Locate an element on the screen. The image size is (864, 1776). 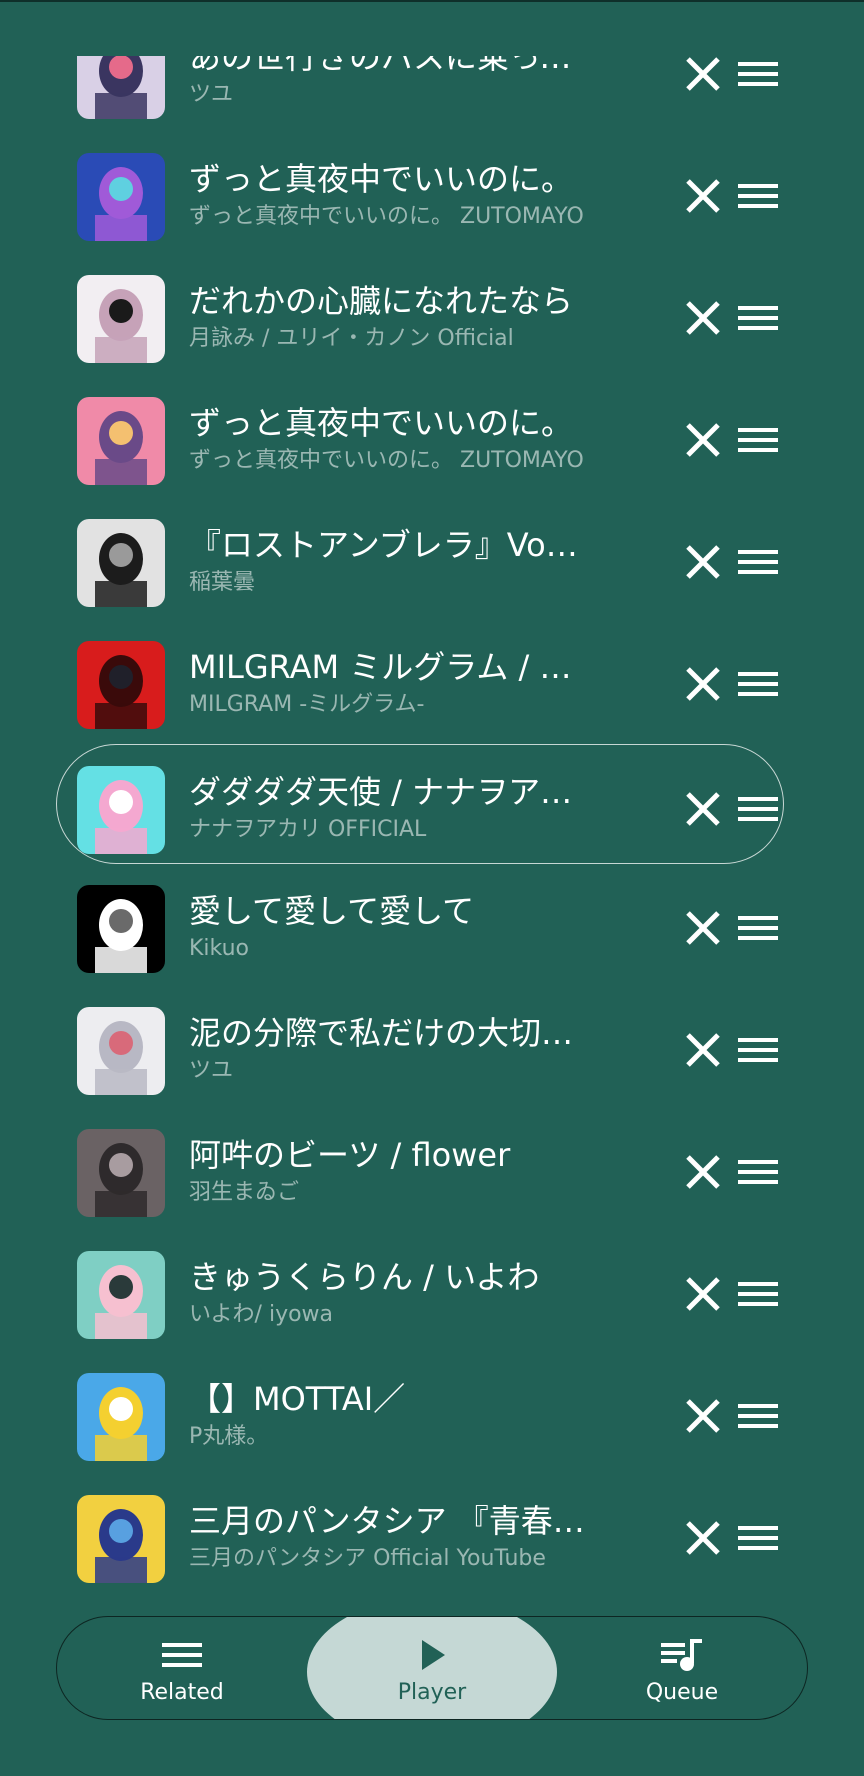
queue-item: きゅうくらりん / いよわ いよわ/ iyowa is located at coordinates (432, 1290).